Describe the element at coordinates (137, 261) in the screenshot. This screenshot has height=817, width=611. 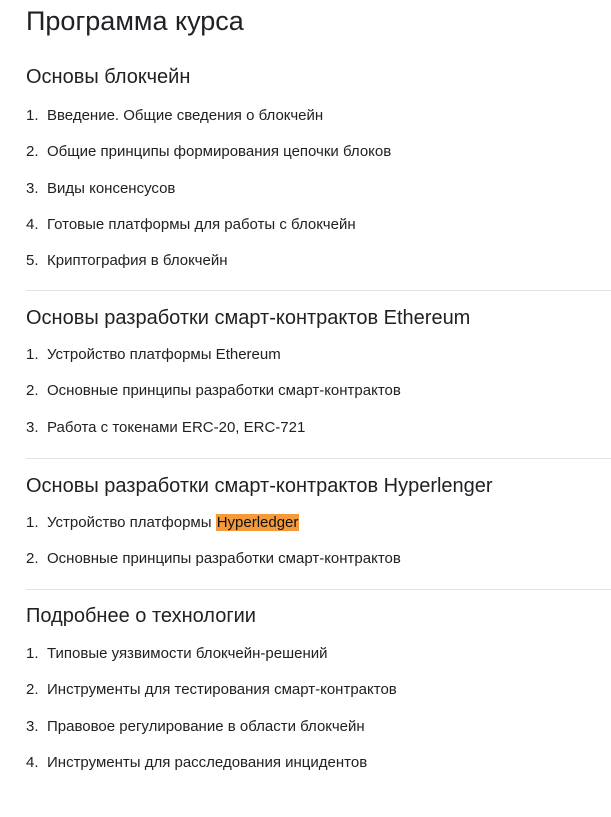
I see `item-text: Криптография в блокчейн` at that location.